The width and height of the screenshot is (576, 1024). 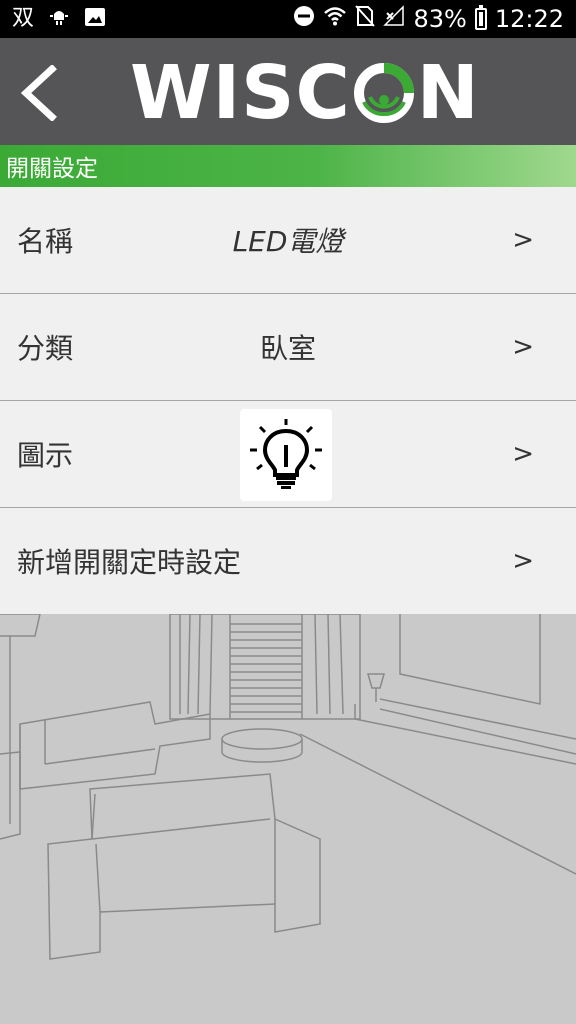 I want to click on category-value: 臥室, so click(x=287, y=348).